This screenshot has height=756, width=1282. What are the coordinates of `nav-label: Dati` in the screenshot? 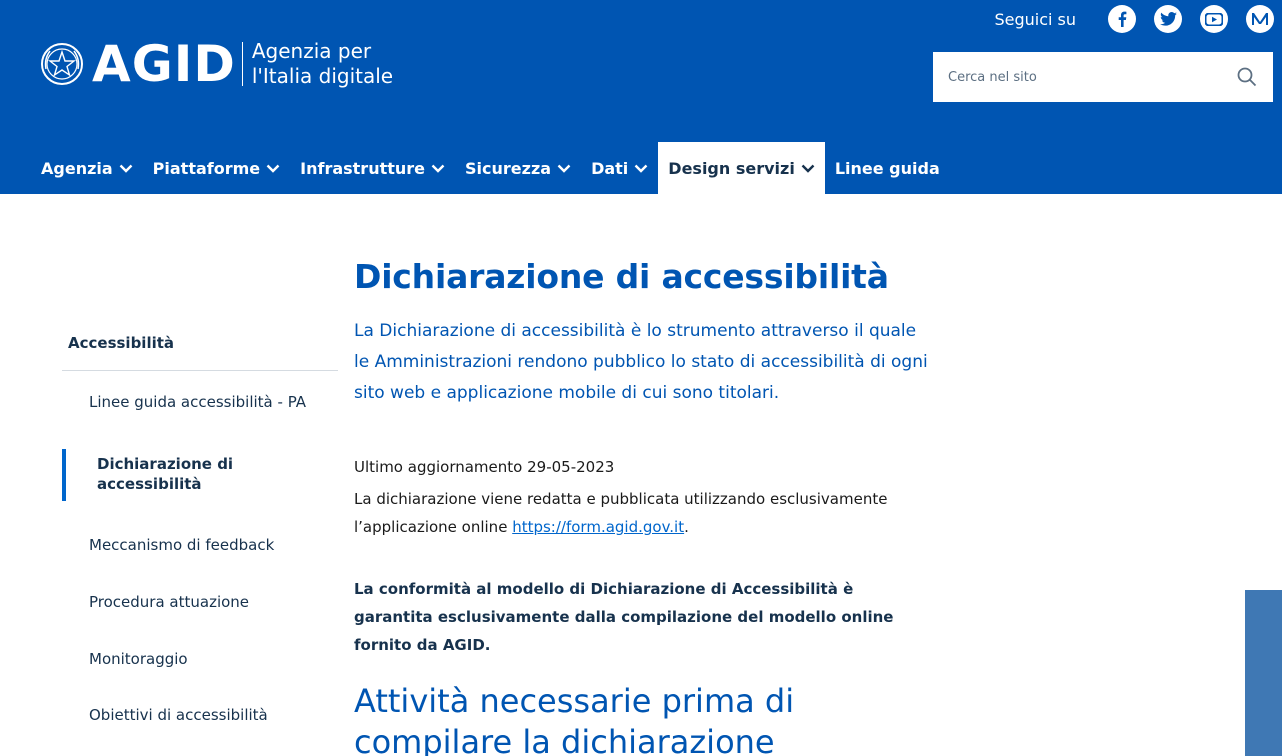 It's located at (610, 168).